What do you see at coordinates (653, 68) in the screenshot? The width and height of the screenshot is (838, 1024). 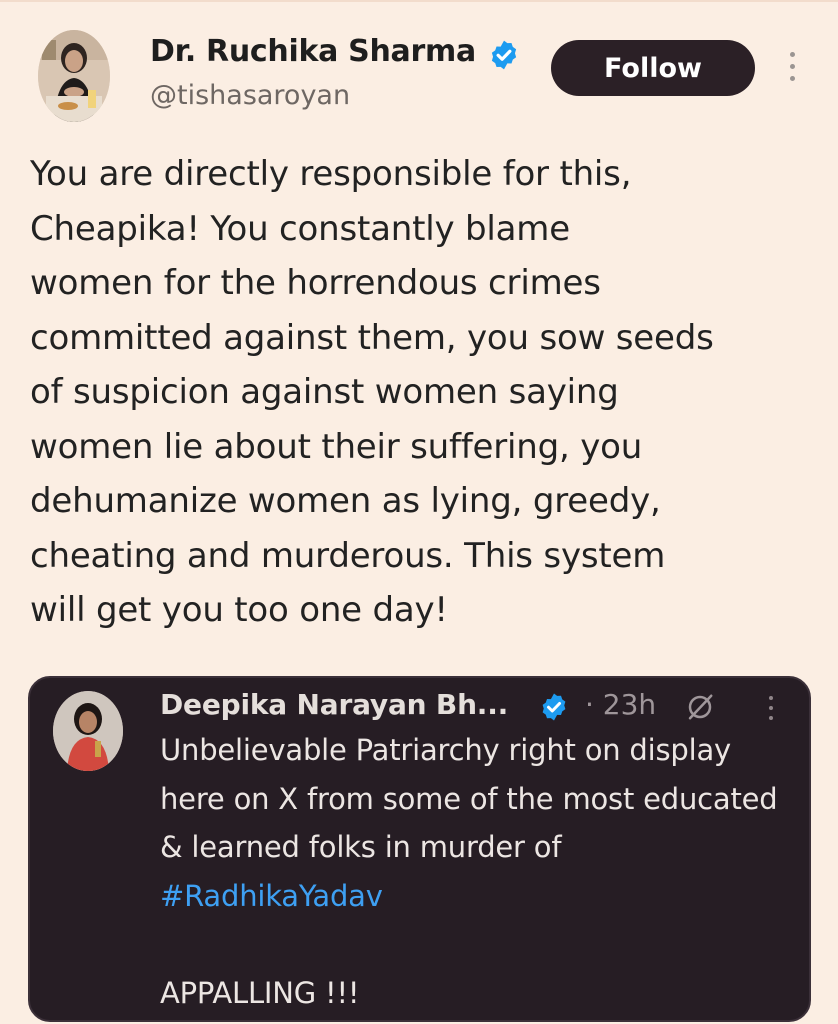 I see `follow-button: Follow` at bounding box center [653, 68].